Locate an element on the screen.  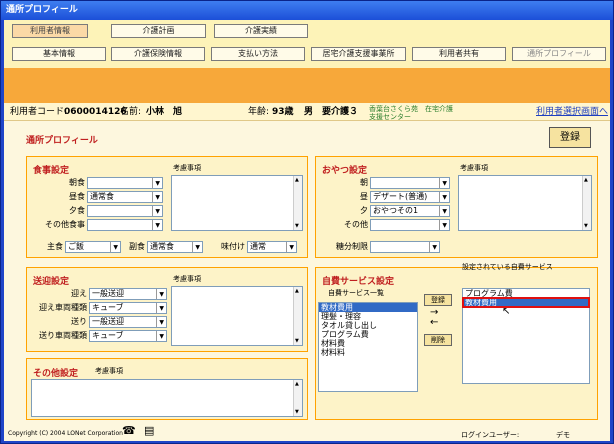
dropoff-vehicle-value: キューブ is located at coordinates (108, 335).